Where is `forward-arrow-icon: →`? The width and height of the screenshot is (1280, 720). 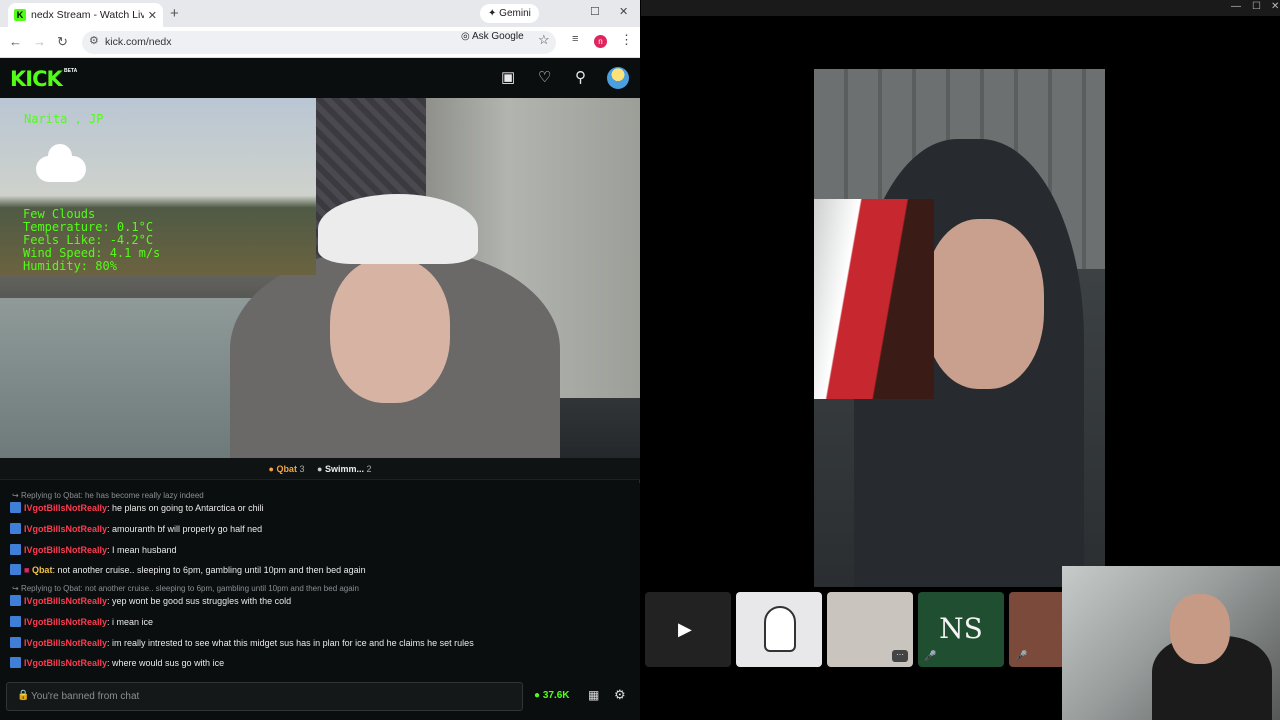
forward-arrow-icon: → is located at coordinates (39, 41).